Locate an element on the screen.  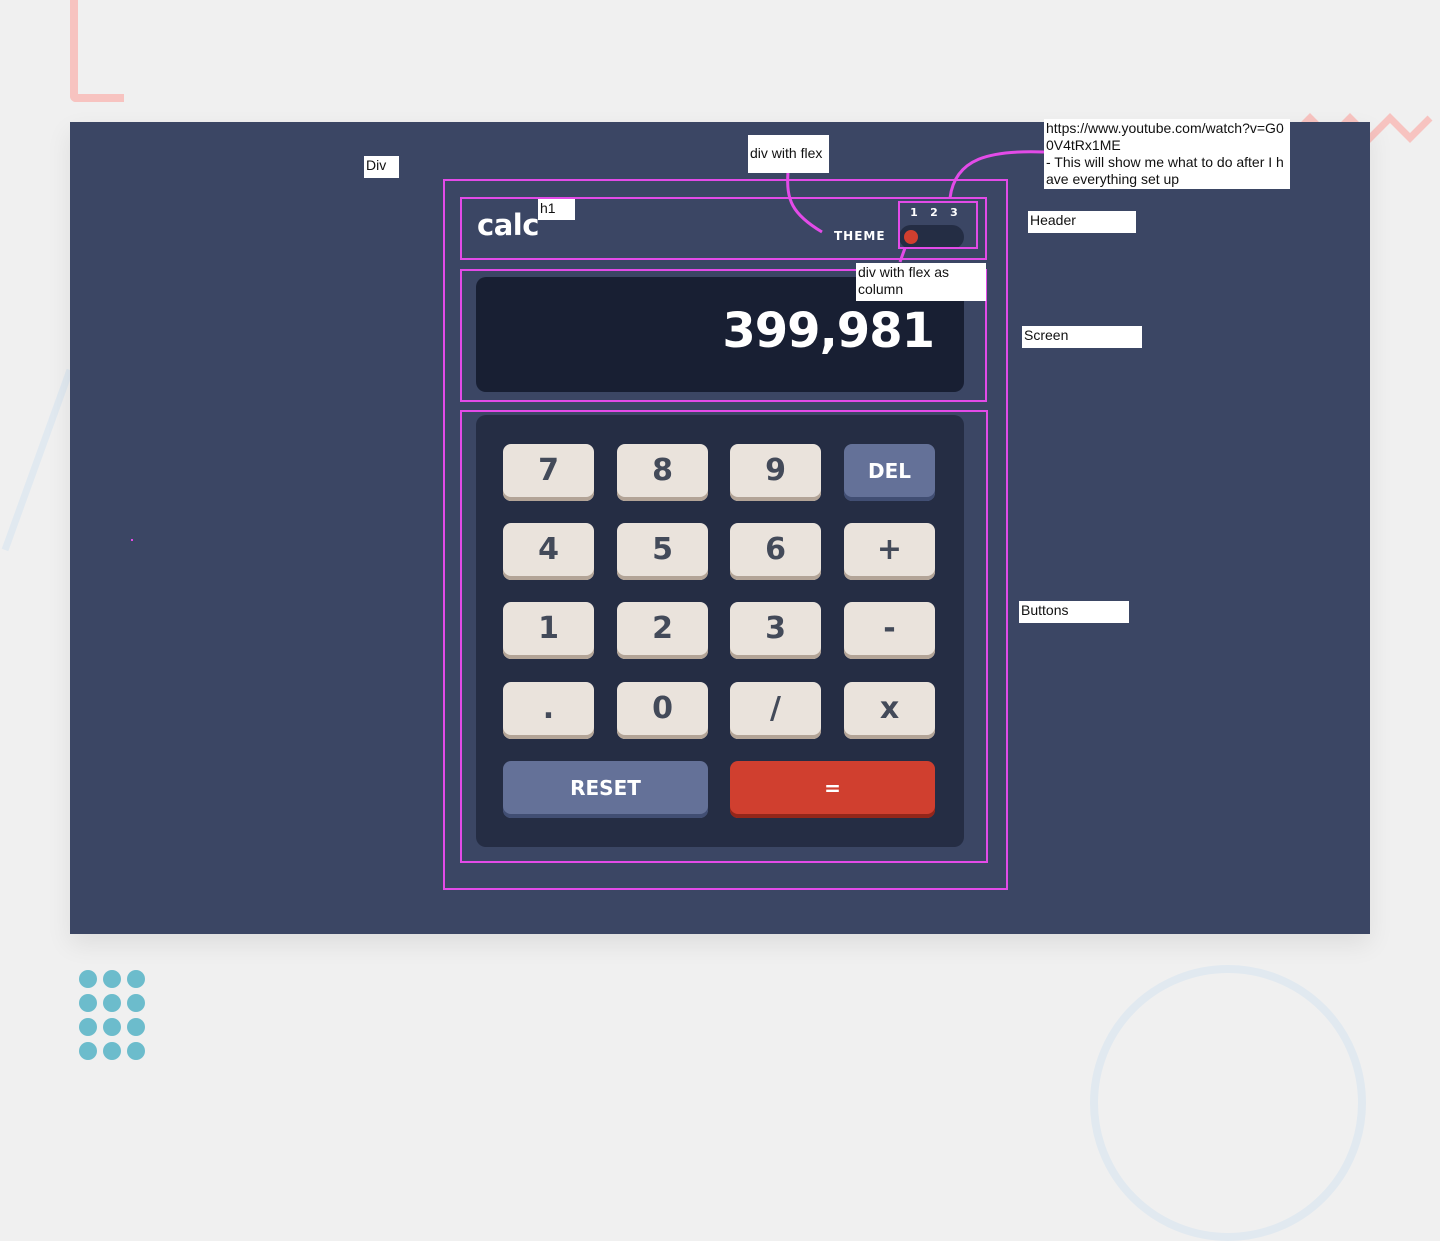
label-div-with-flex: div with flex is located at coordinates (788, 154).